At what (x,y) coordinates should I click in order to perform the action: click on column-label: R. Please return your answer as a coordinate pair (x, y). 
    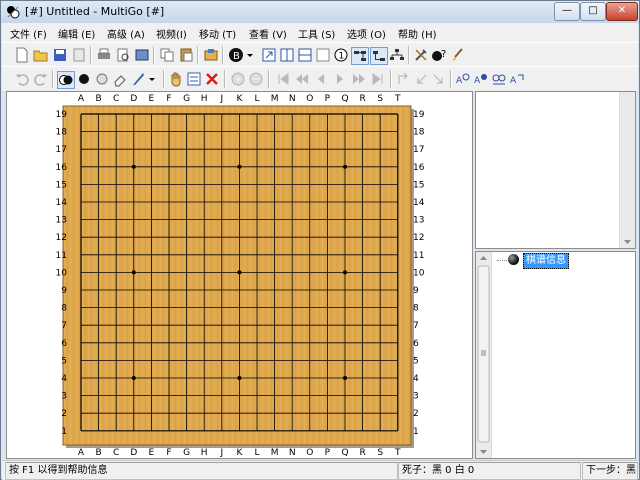
    Looking at the image, I should click on (362, 99).